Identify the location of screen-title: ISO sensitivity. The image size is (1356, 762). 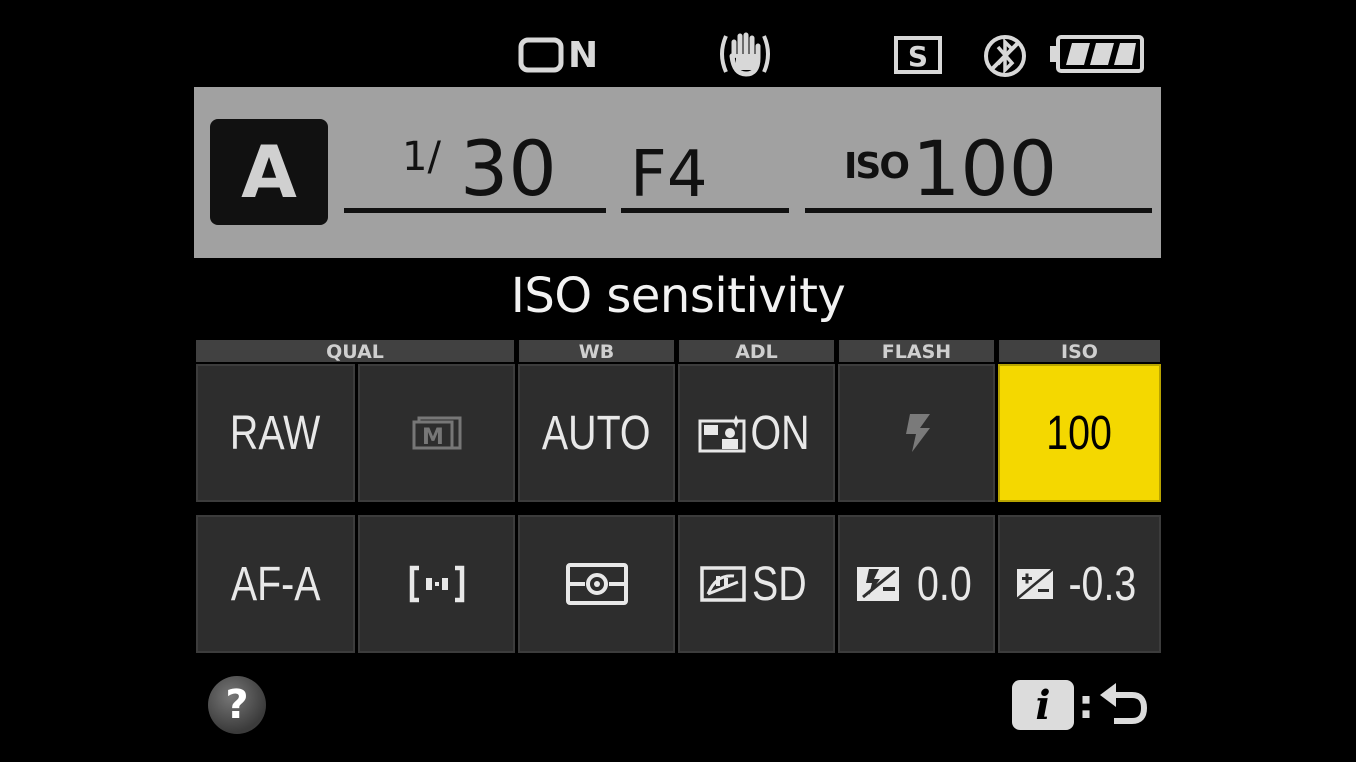
(678, 296).